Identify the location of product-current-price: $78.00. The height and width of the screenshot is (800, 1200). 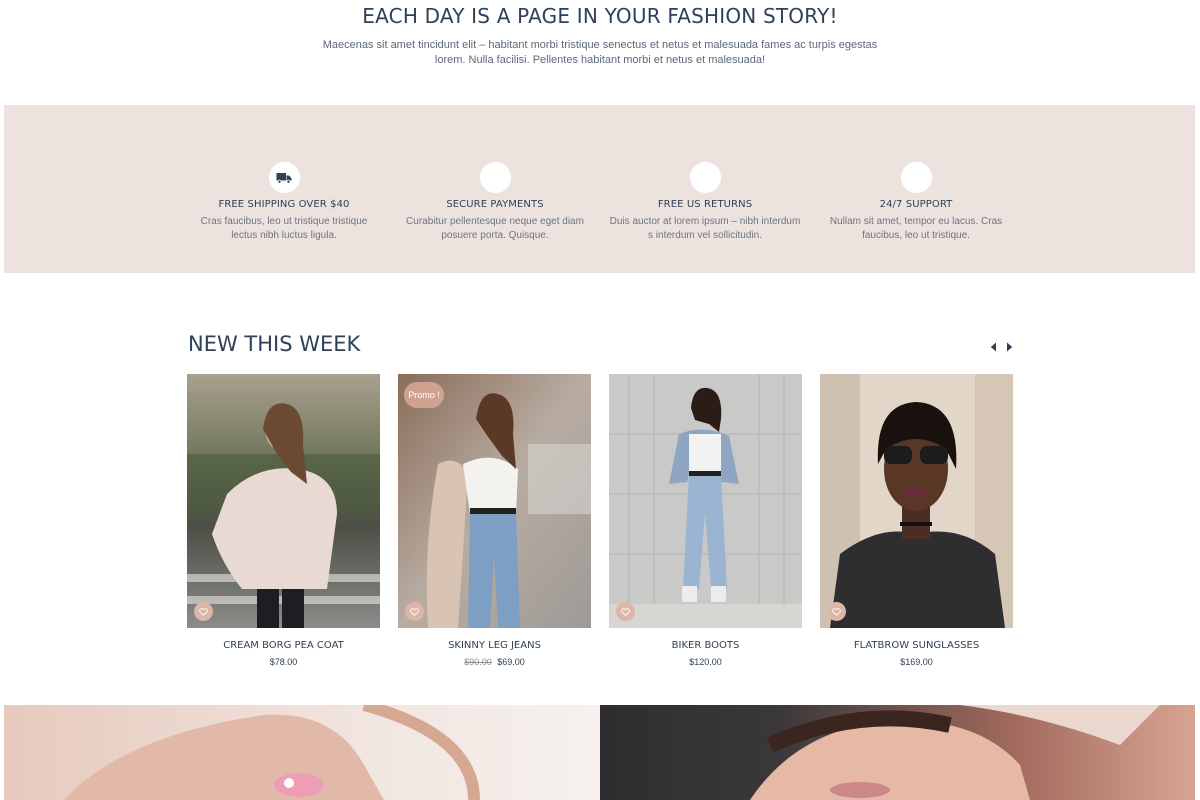
(283, 662).